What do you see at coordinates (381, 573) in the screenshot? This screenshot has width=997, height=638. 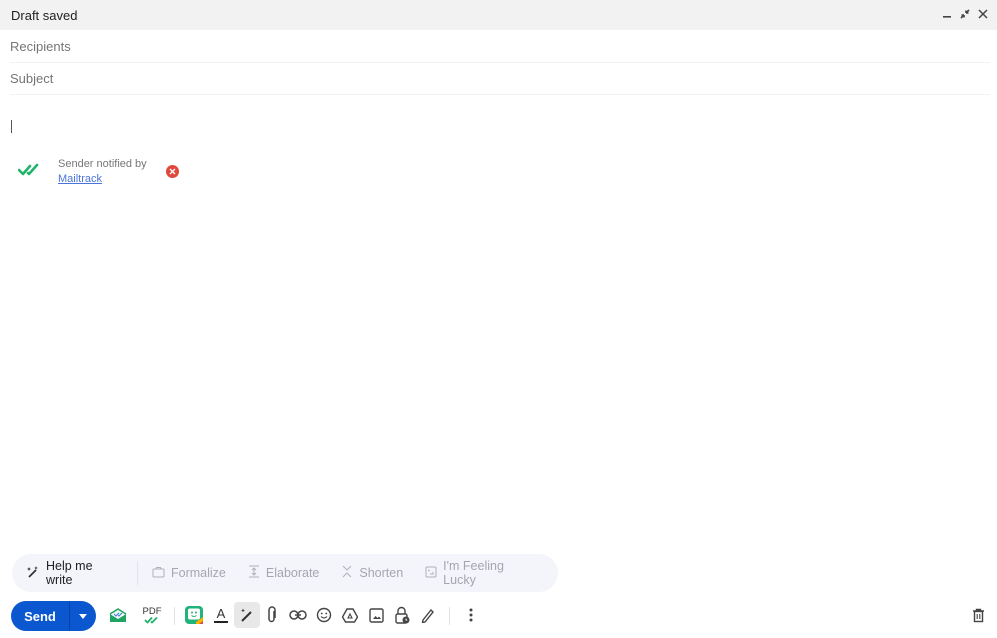 I see `shorten-label: Shorten` at bounding box center [381, 573].